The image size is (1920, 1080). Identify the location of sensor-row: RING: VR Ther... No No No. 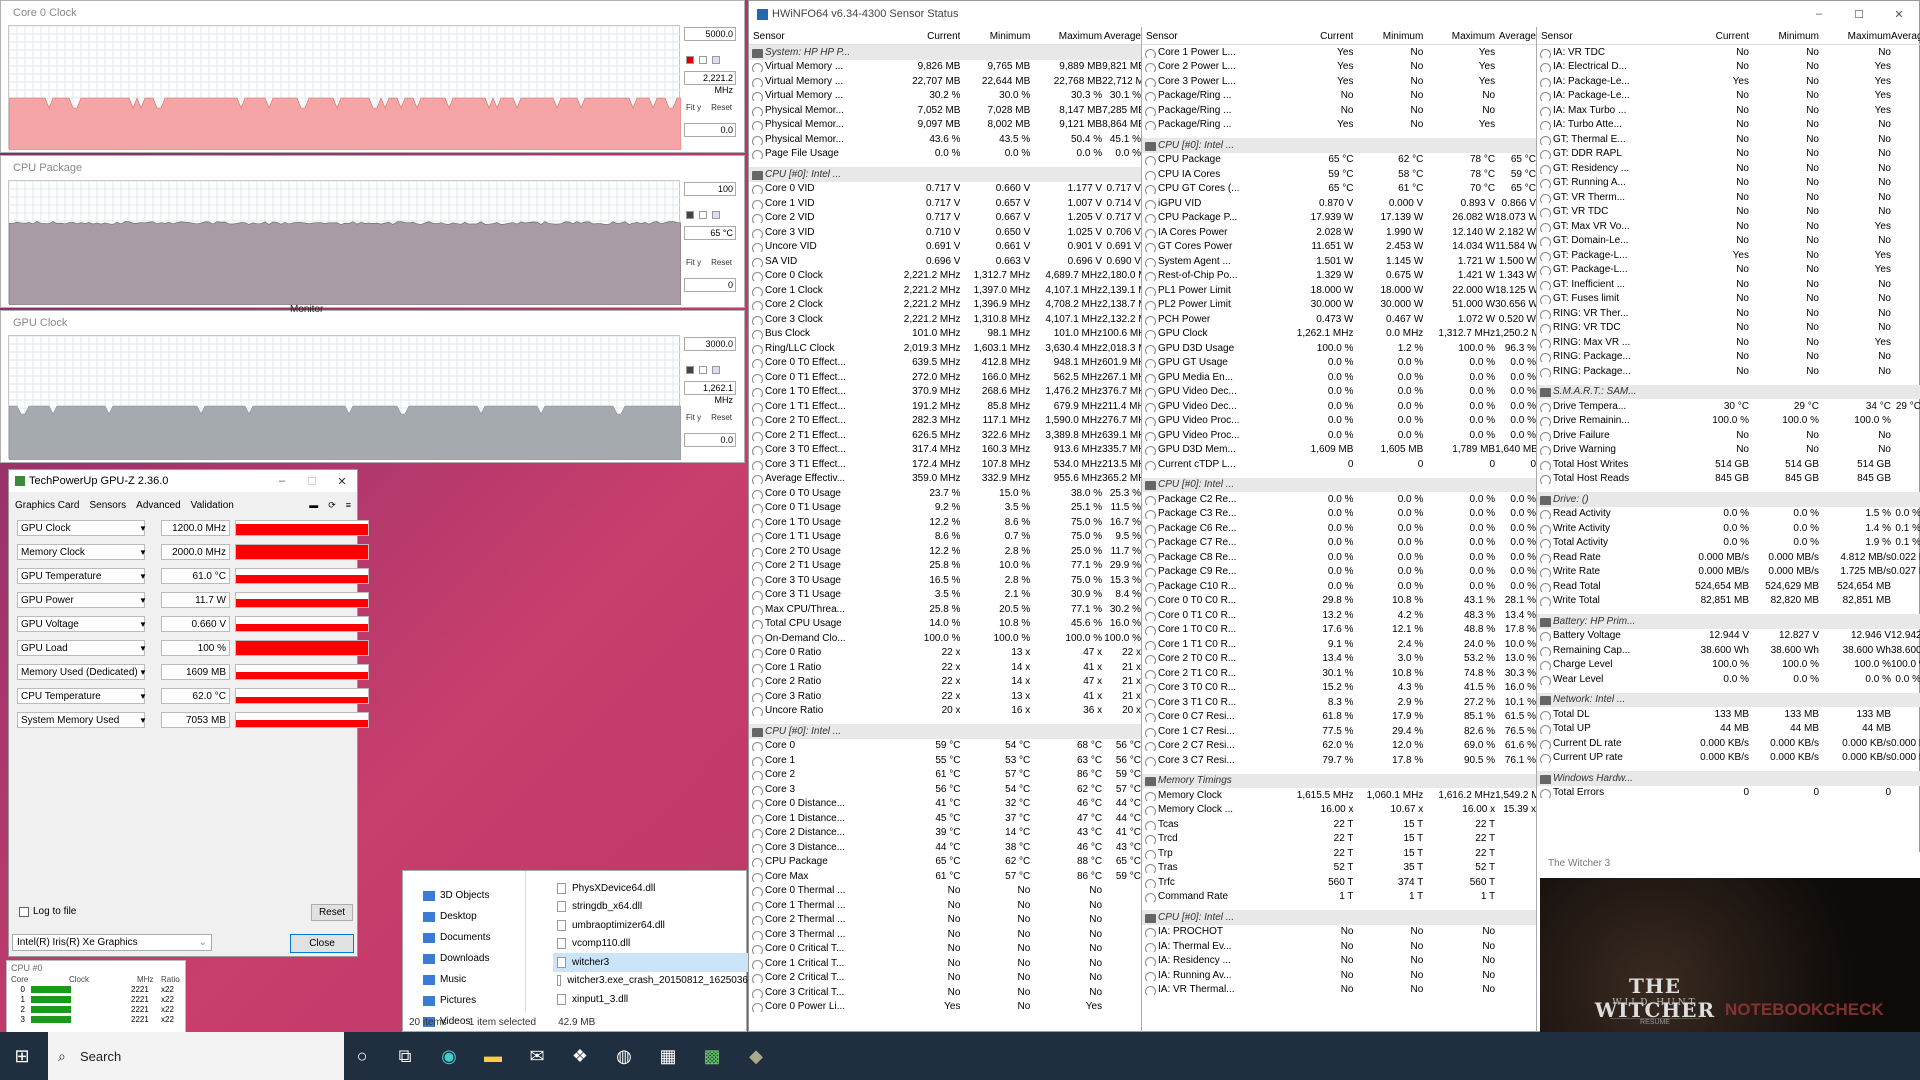
(1728, 313).